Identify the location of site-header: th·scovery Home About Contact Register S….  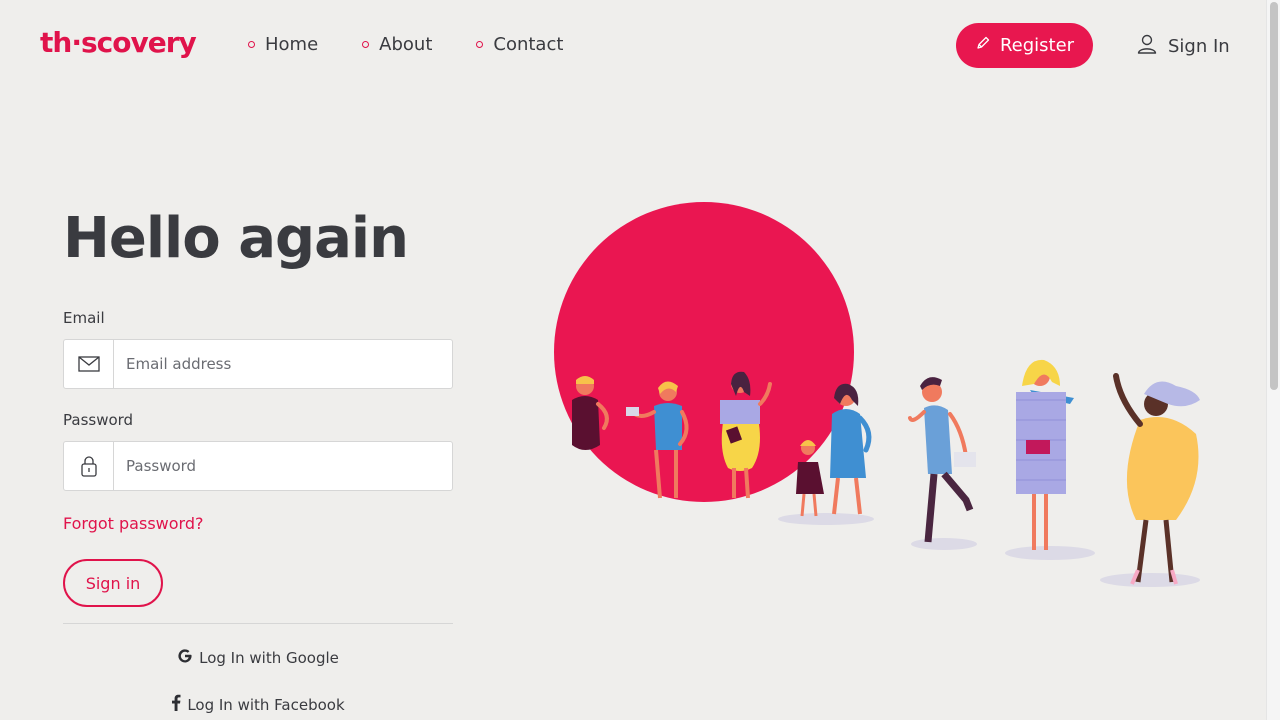
(633, 45).